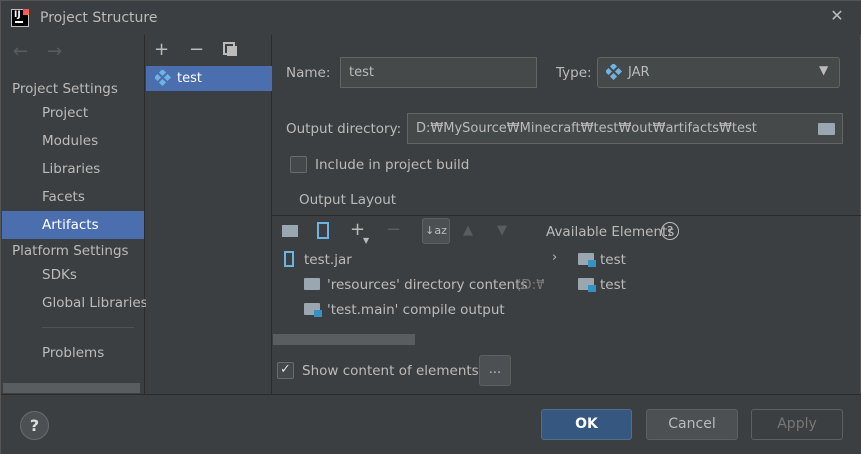 The width and height of the screenshot is (861, 454). I want to click on arrow-right-icon: →, so click(54, 51).